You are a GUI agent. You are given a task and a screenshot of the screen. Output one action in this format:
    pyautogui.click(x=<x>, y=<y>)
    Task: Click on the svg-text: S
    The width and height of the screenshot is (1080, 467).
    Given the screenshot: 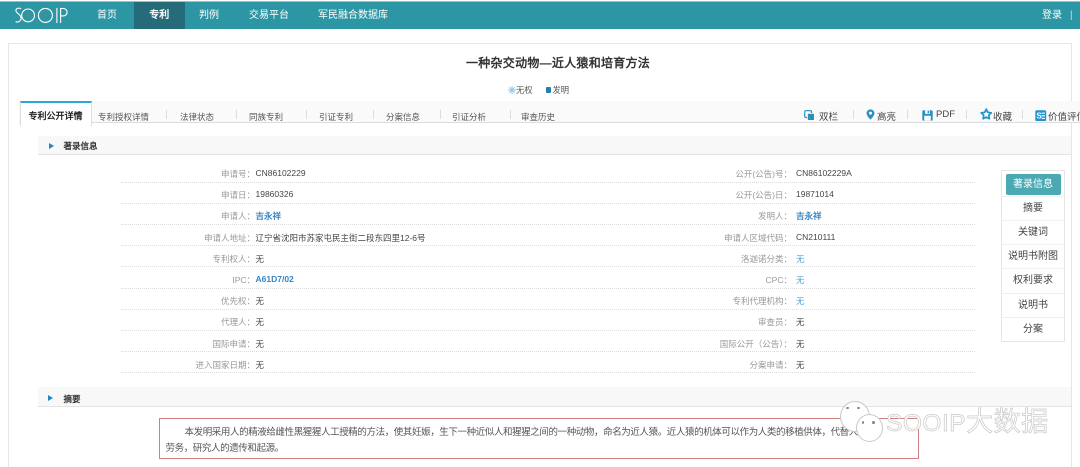 What is the action you would take?
    pyautogui.click(x=1039, y=115)
    